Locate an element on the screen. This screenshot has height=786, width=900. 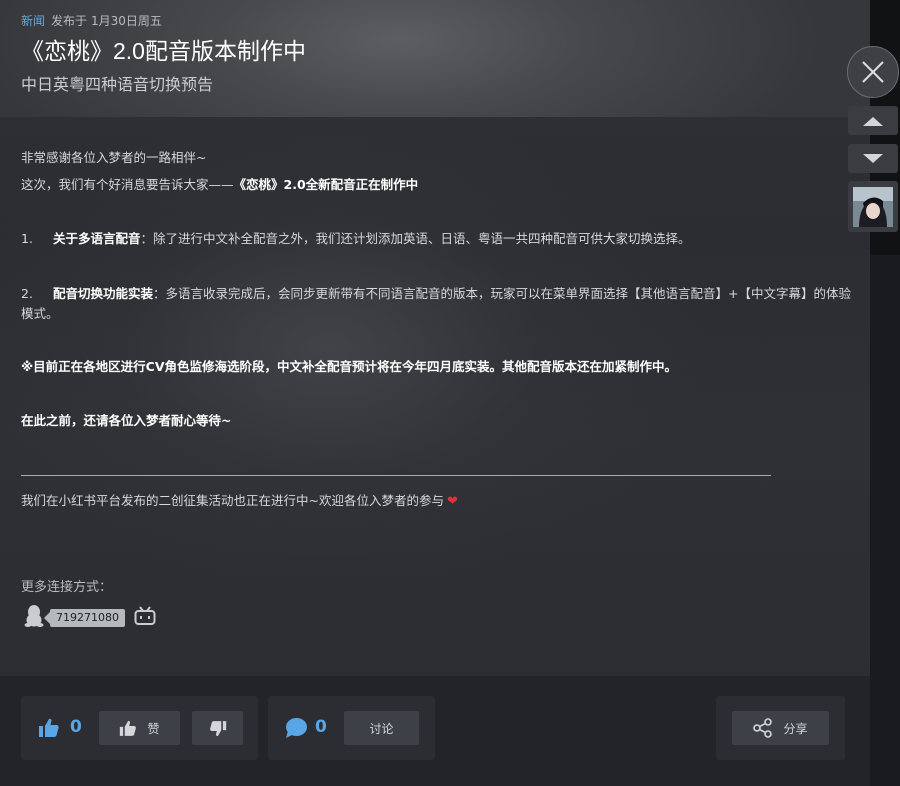
body-line-news-bold: 《恋桃》2.0全新配音正在制作中 is located at coordinates (326, 184).